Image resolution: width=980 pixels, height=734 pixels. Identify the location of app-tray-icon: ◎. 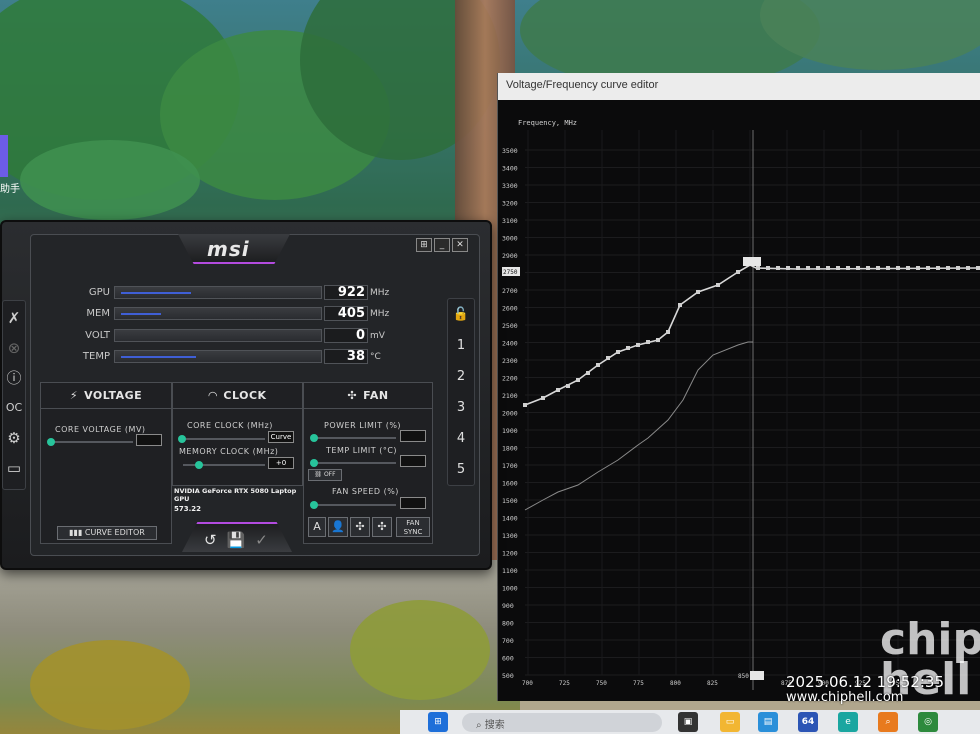
(928, 722).